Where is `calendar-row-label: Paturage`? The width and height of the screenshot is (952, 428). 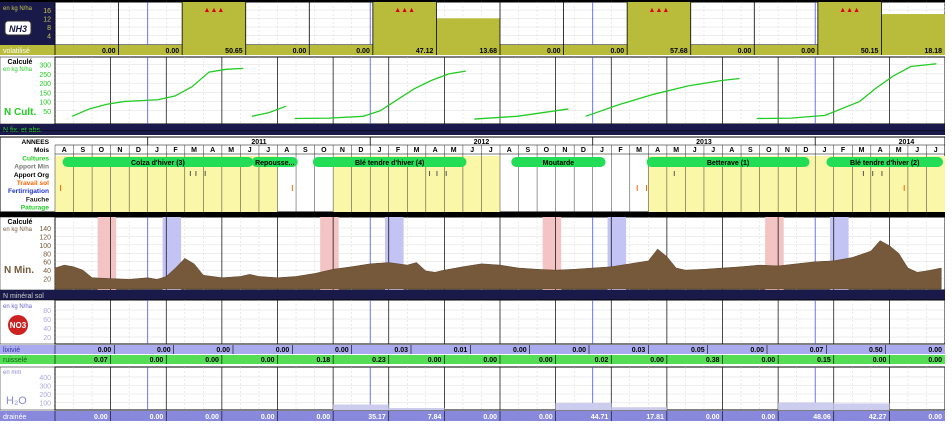
calendar-row-label: Paturage is located at coordinates (35, 208).